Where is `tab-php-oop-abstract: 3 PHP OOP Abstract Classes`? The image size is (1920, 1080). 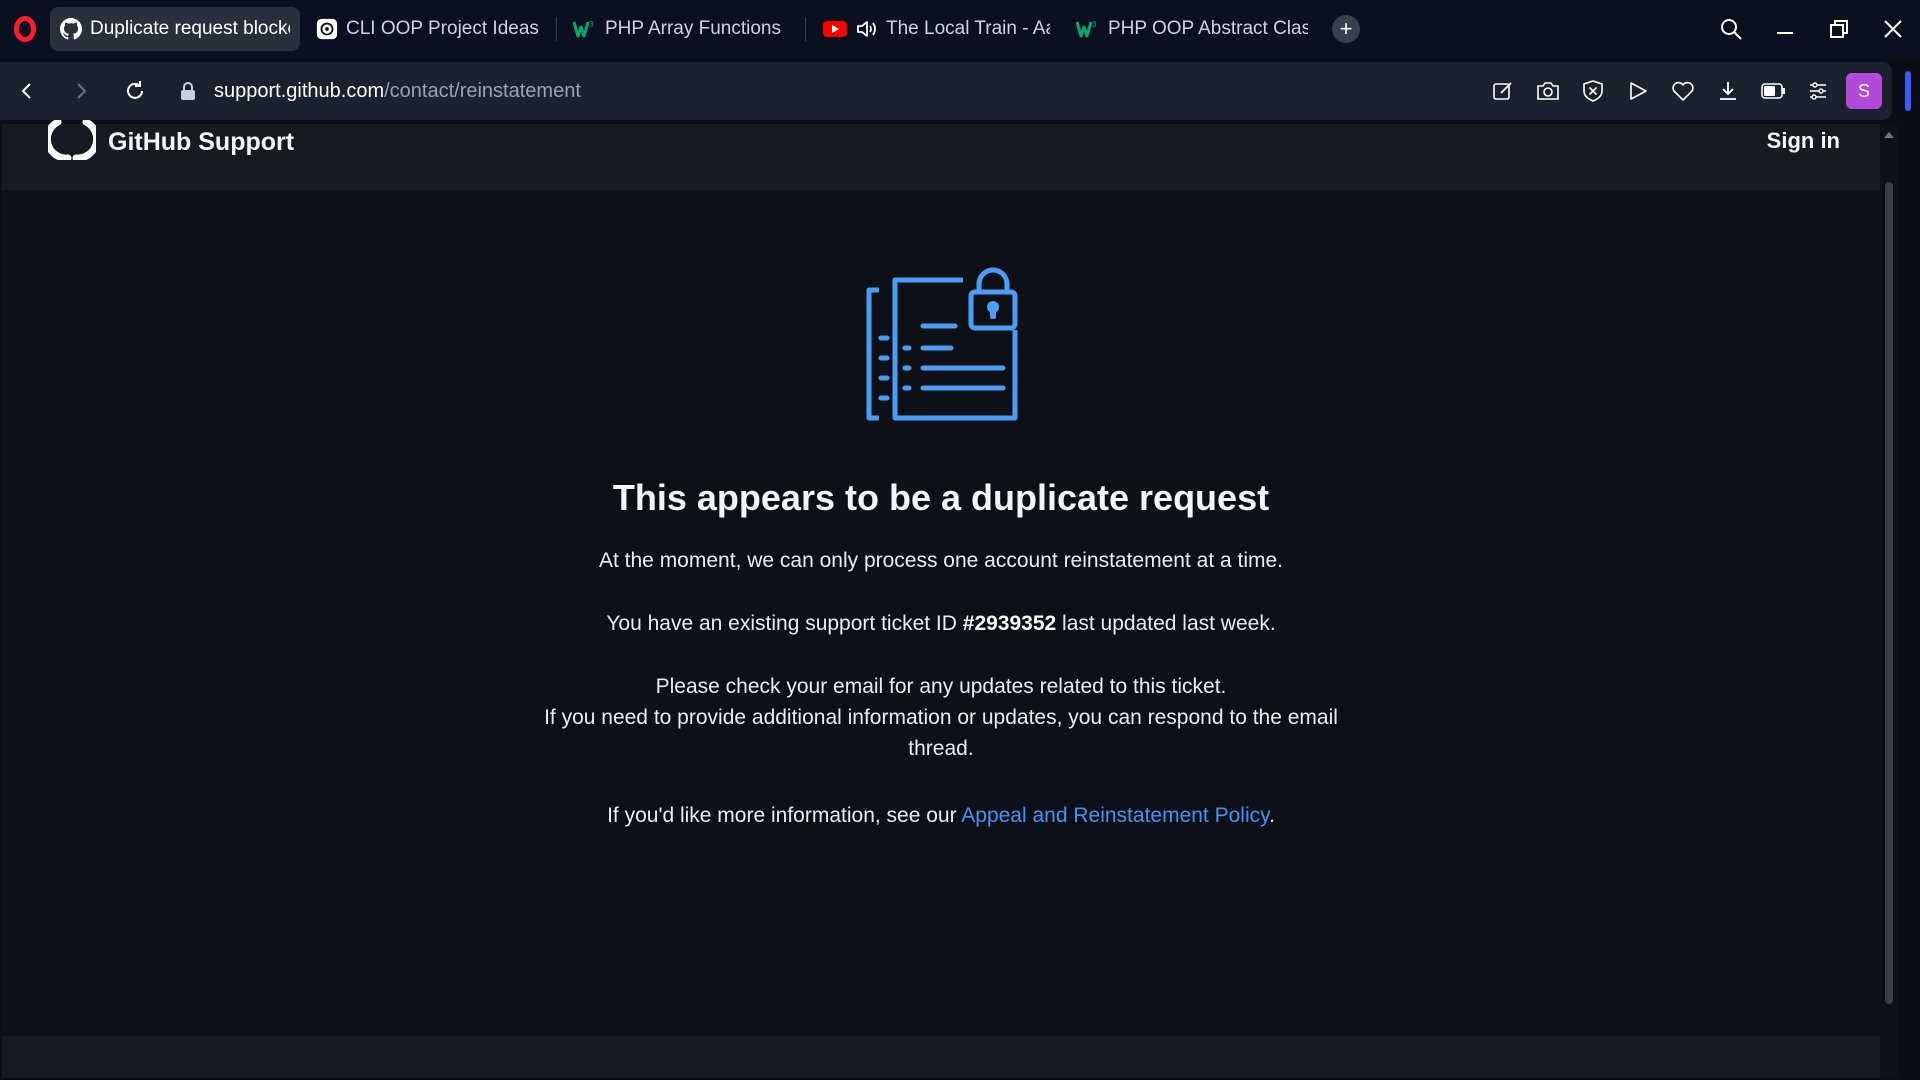
tab-php-oop-abstract: 3 PHP OOP Abstract Classes is located at coordinates (1192, 29).